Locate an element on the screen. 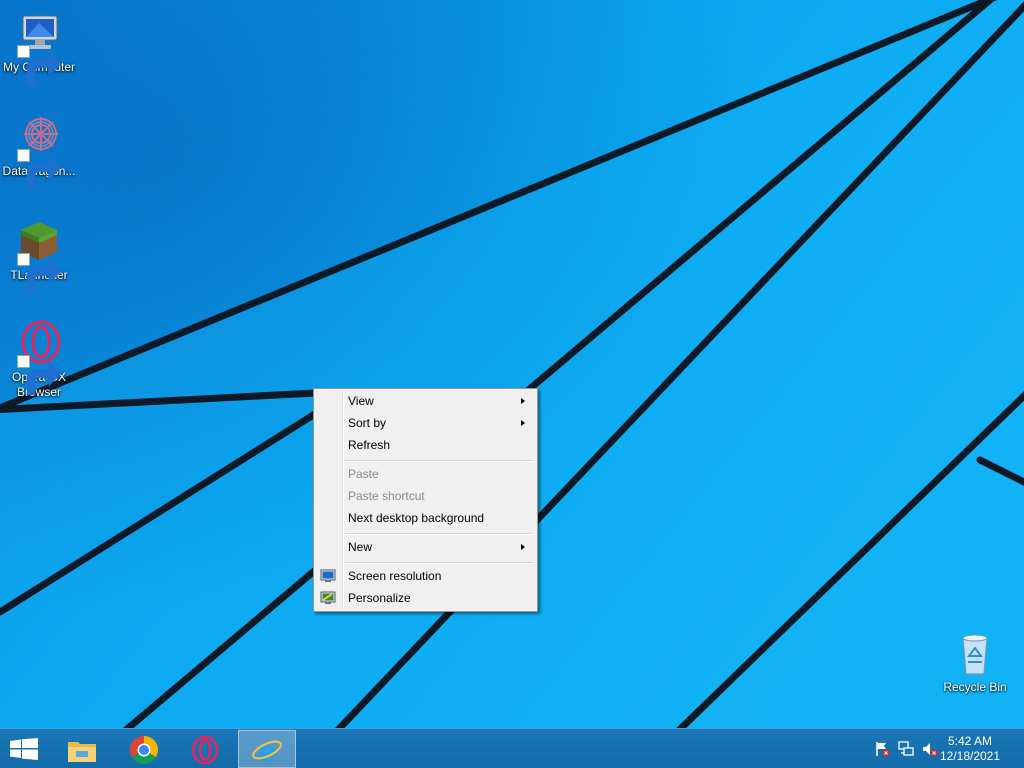  tlauncher-shortcut: TLauncher is located at coordinates (39, 256).